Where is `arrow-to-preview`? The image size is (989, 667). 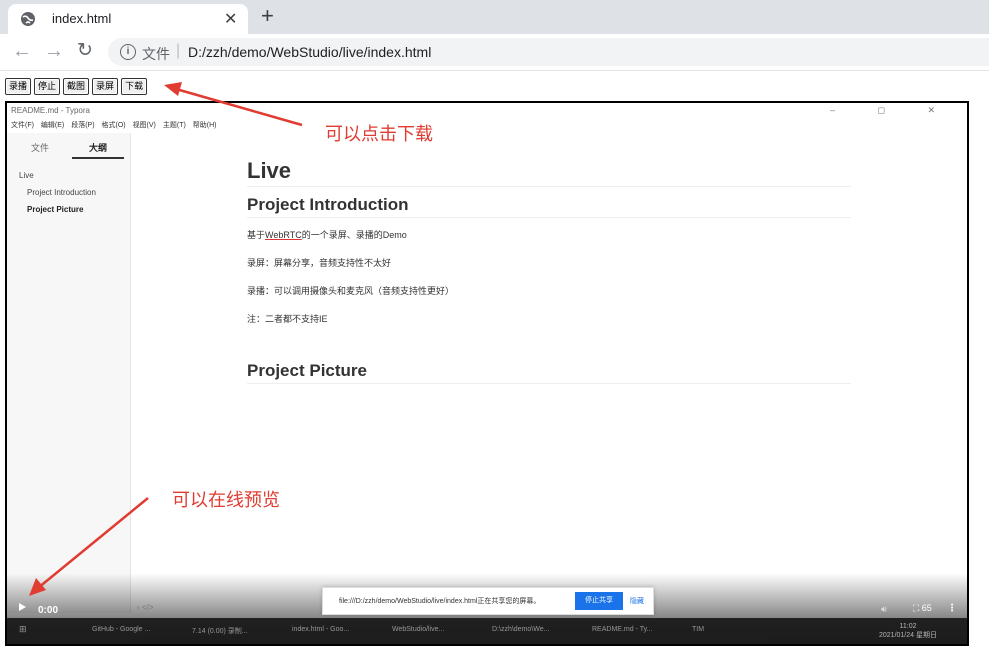 arrow-to-preview is located at coordinates (89, 546).